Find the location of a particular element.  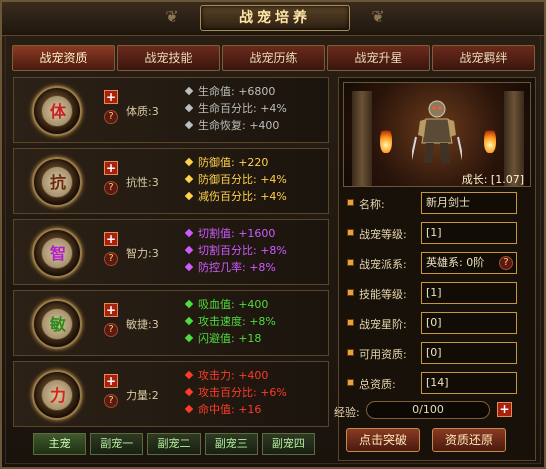

emblem-disc: 敏 is located at coordinates (57, 324).